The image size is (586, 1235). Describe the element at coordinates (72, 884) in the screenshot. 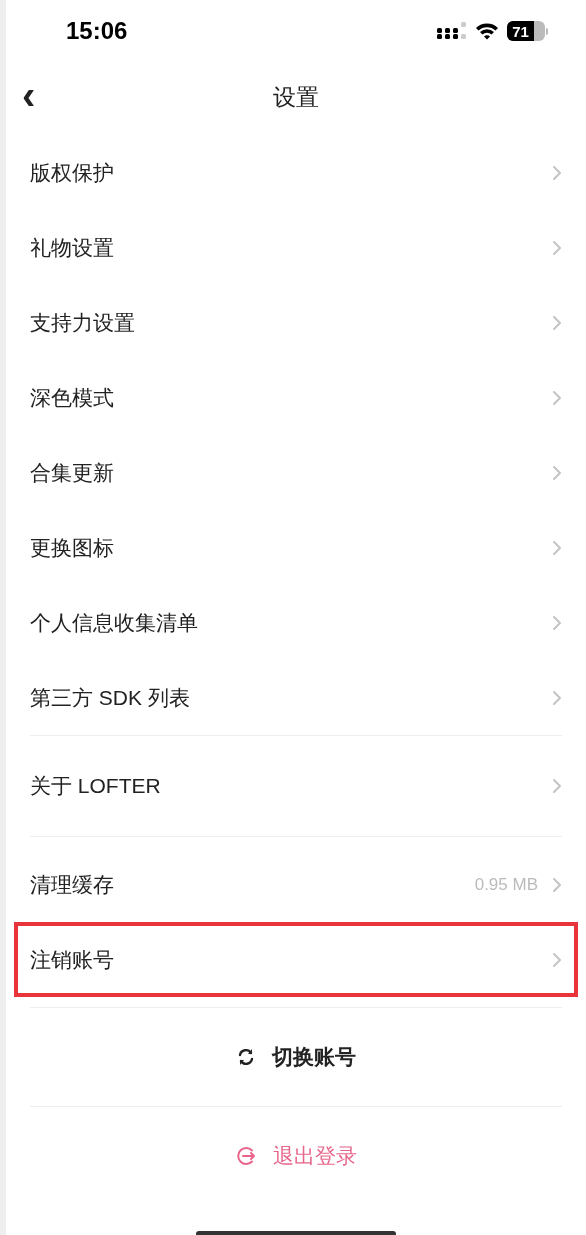

I see `row-label: 清理缓存` at that location.